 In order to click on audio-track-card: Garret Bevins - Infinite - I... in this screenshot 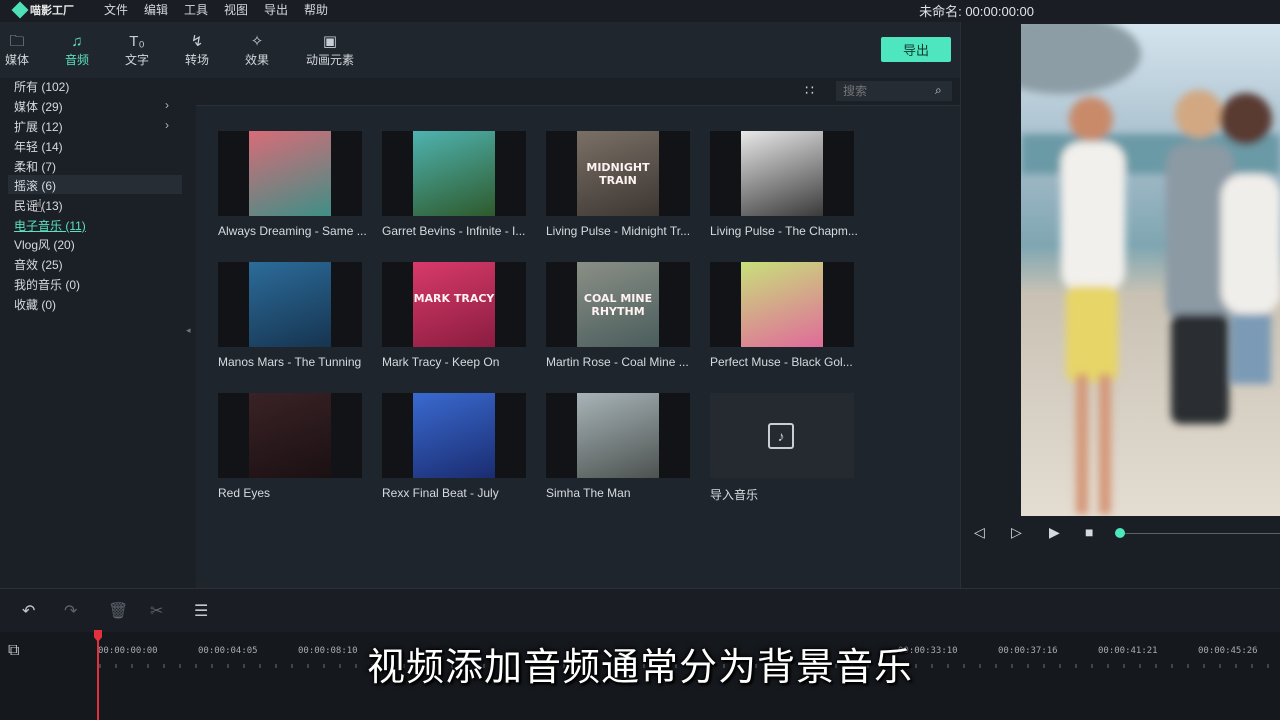, I will do `click(454, 184)`.